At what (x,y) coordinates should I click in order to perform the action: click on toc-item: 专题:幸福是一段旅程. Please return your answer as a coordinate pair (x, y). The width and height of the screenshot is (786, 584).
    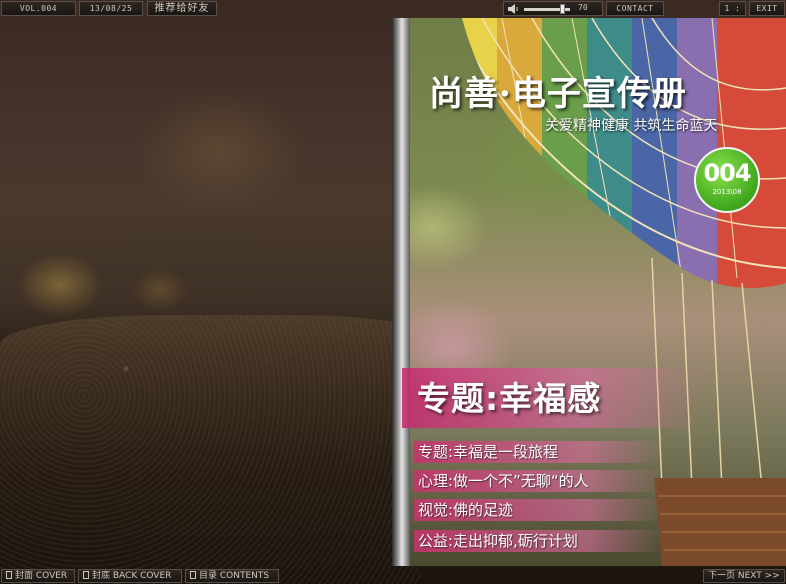
    Looking at the image, I should click on (538, 452).